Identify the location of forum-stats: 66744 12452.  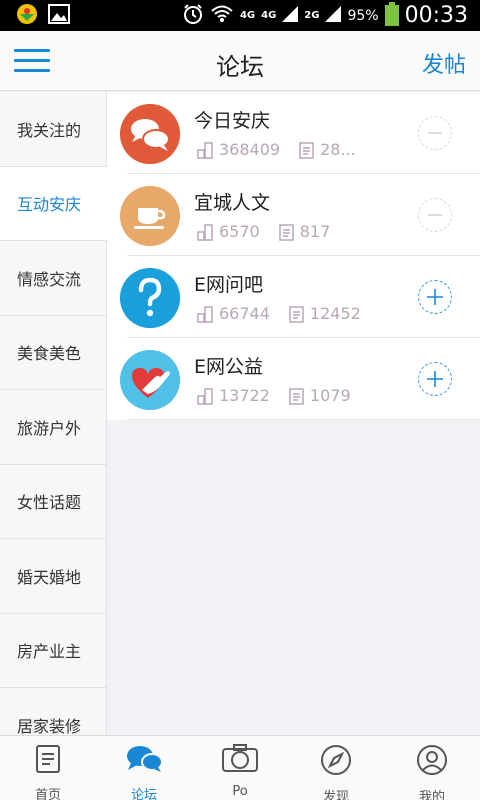
(279, 313).